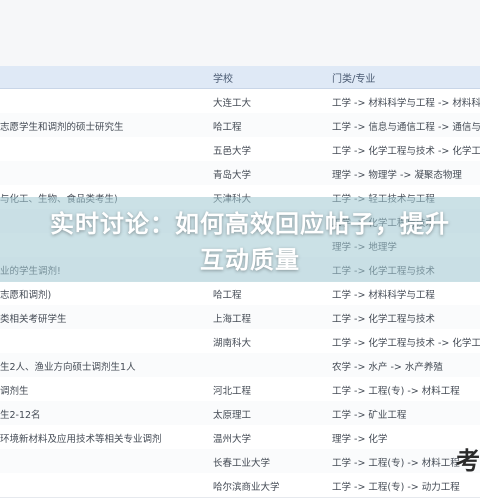 The width and height of the screenshot is (480, 498). What do you see at coordinates (250, 242) in the screenshot?
I see `overlay-title: 实时讨论：如何高效回应帖子，提升互动质量` at bounding box center [250, 242].